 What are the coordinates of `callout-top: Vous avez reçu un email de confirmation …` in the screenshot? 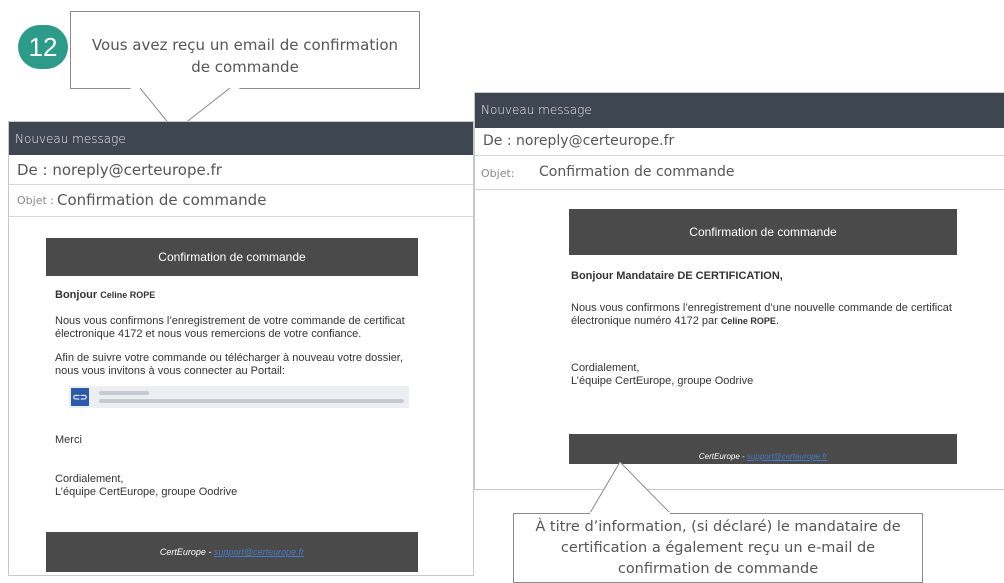 It's located at (245, 50).